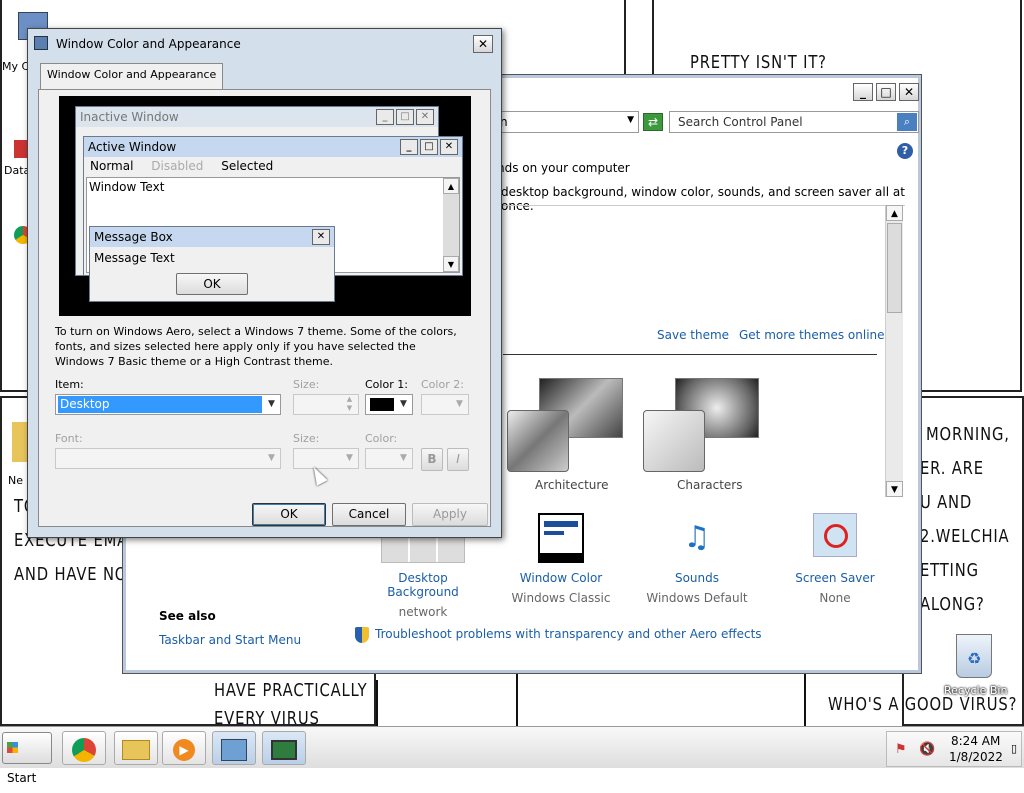  I want to click on screen-saver-subtitle: None, so click(835, 598).